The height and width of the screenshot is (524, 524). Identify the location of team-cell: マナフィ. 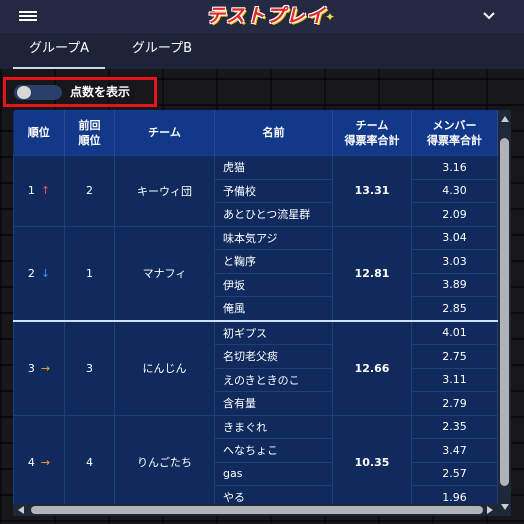
(164, 273).